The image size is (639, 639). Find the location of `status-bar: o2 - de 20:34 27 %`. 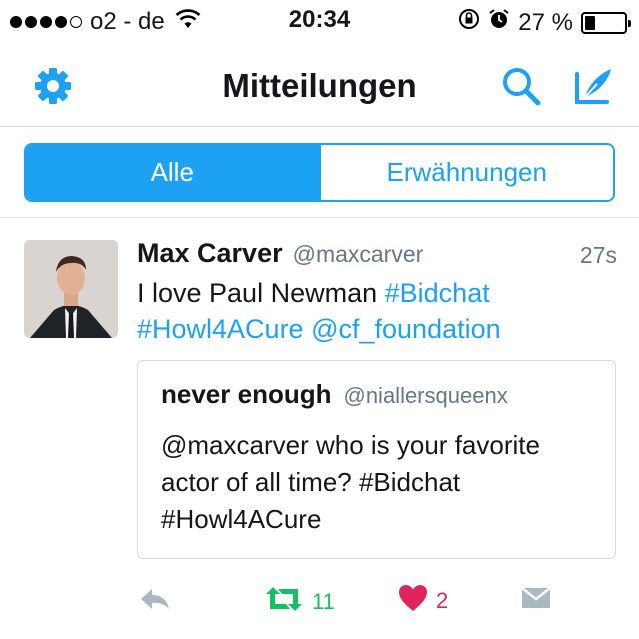

status-bar: o2 - de 20:34 27 % is located at coordinates (319, 20).